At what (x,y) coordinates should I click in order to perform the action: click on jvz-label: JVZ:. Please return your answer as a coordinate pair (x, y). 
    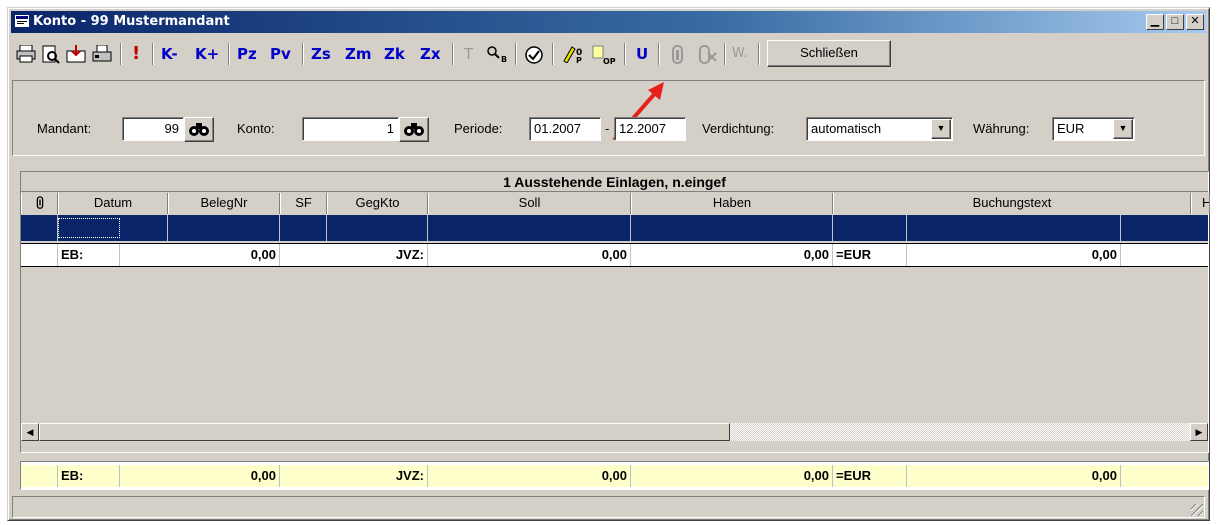
    Looking at the image, I should click on (354, 255).